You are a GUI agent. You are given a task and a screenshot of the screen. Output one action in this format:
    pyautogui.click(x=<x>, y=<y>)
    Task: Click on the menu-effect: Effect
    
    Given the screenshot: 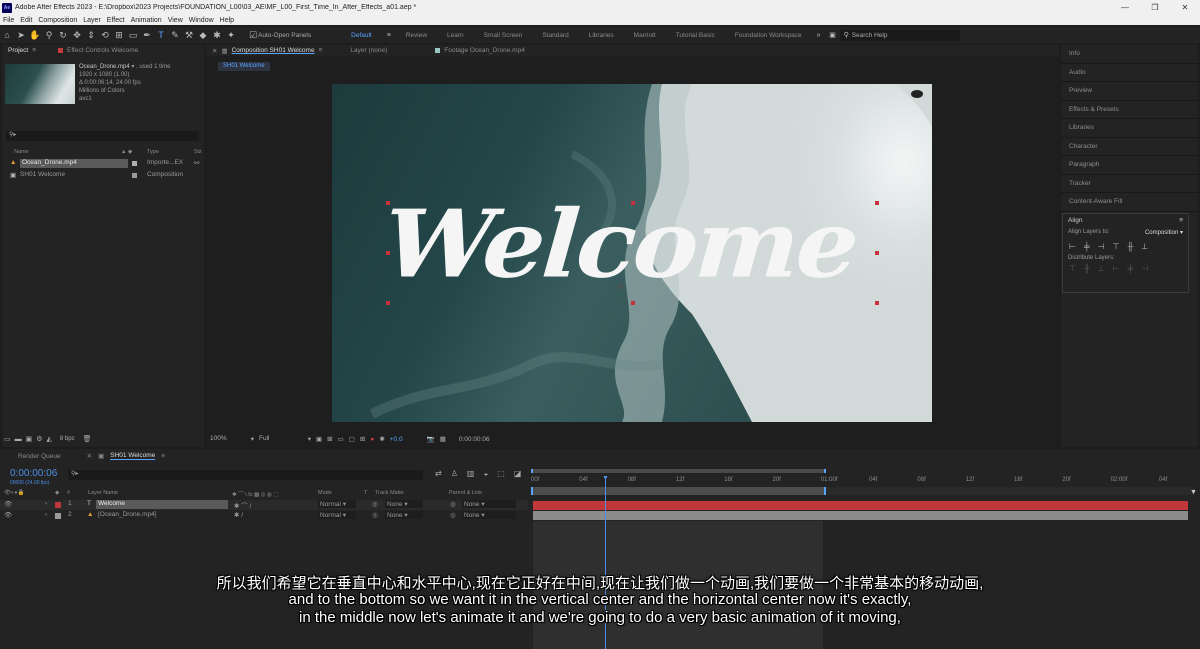 What is the action you would take?
    pyautogui.click(x=116, y=20)
    